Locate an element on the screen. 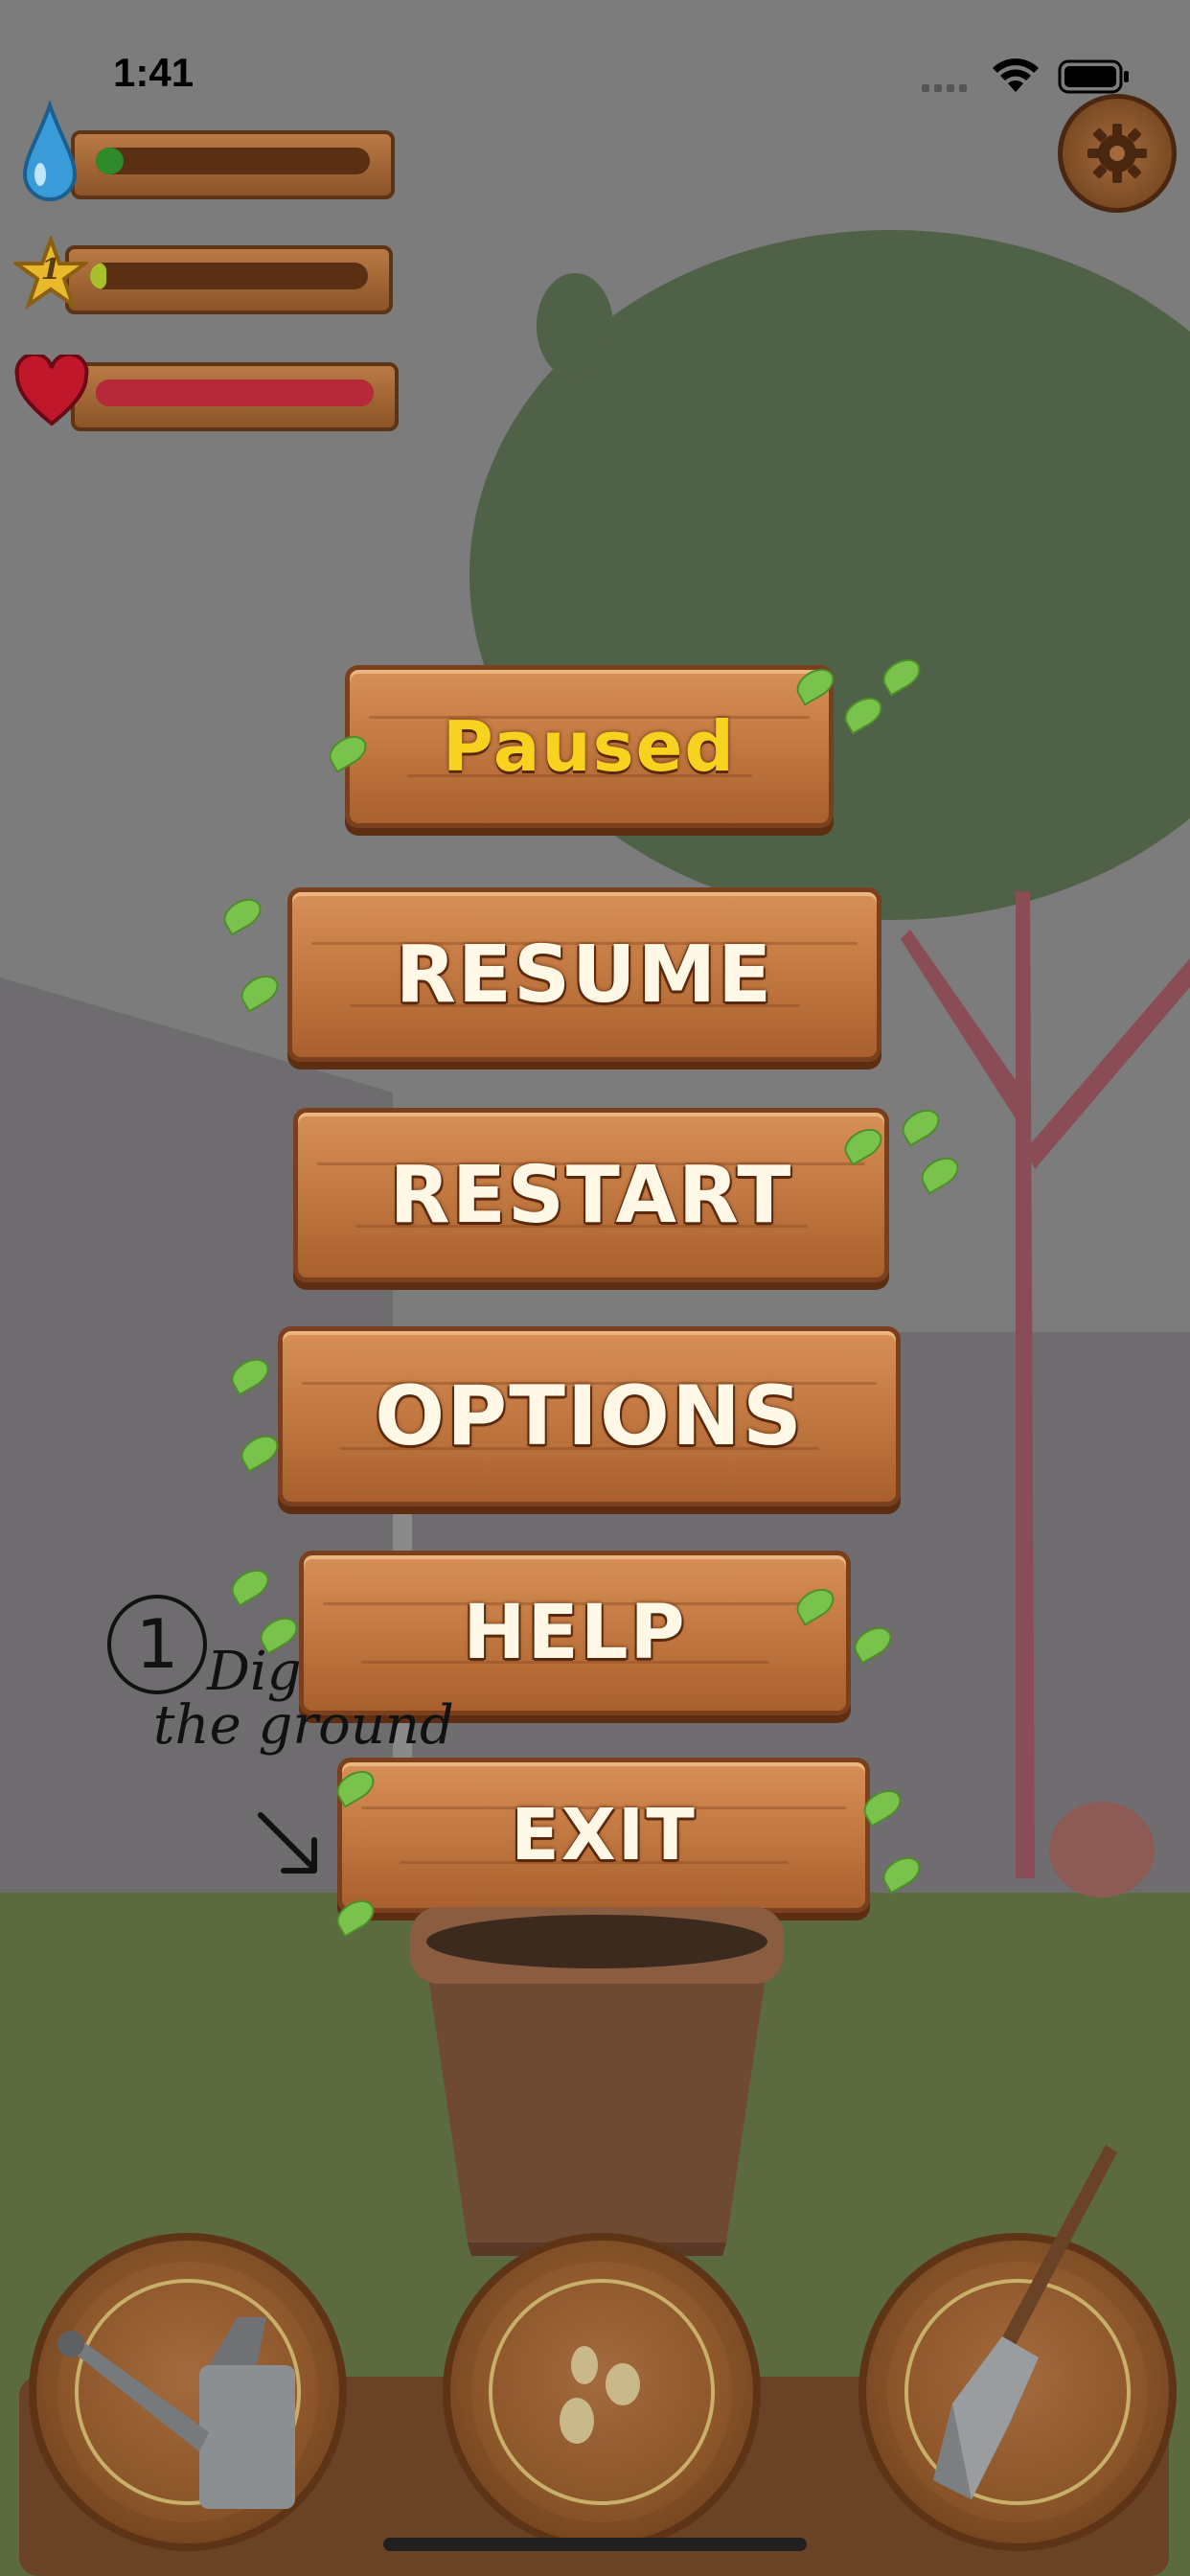 The image size is (1190, 2576). help-label: HELP is located at coordinates (575, 1633).